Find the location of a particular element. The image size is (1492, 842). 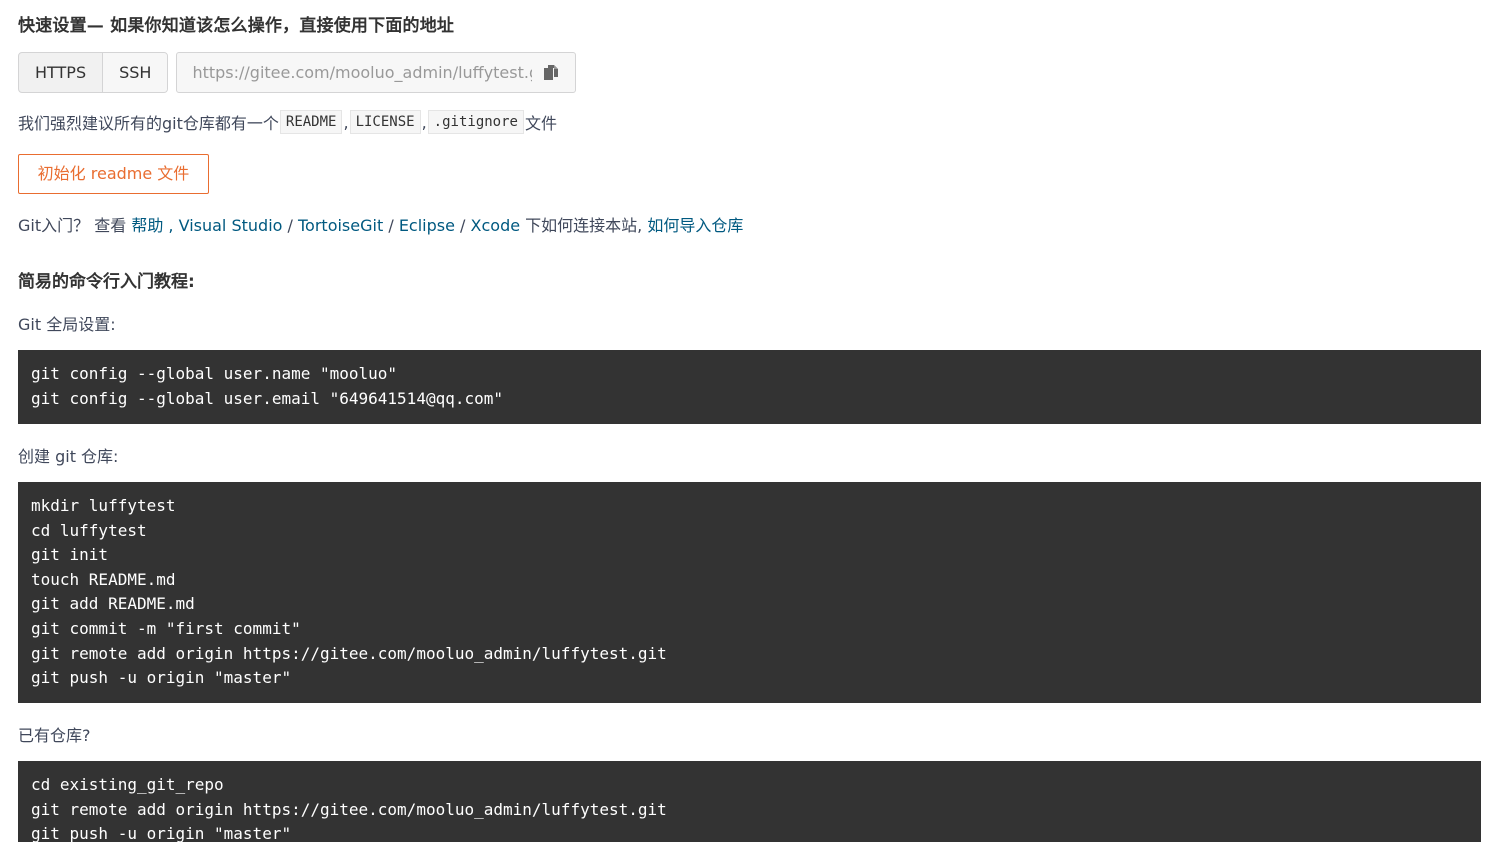

code-line: cd existing_git_repo is located at coordinates (127, 784).